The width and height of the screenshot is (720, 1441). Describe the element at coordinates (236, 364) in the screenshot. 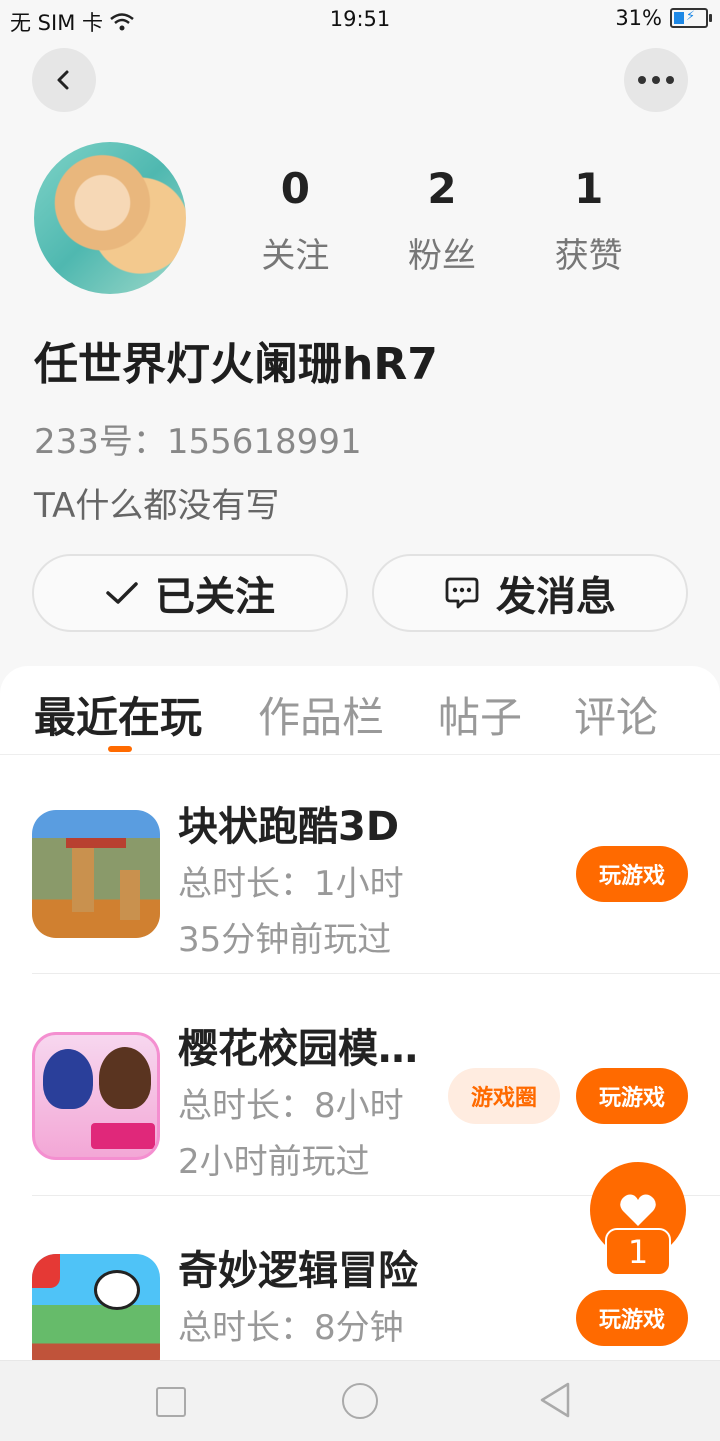

I see `username: 任世界灯火阑珊hR7` at that location.